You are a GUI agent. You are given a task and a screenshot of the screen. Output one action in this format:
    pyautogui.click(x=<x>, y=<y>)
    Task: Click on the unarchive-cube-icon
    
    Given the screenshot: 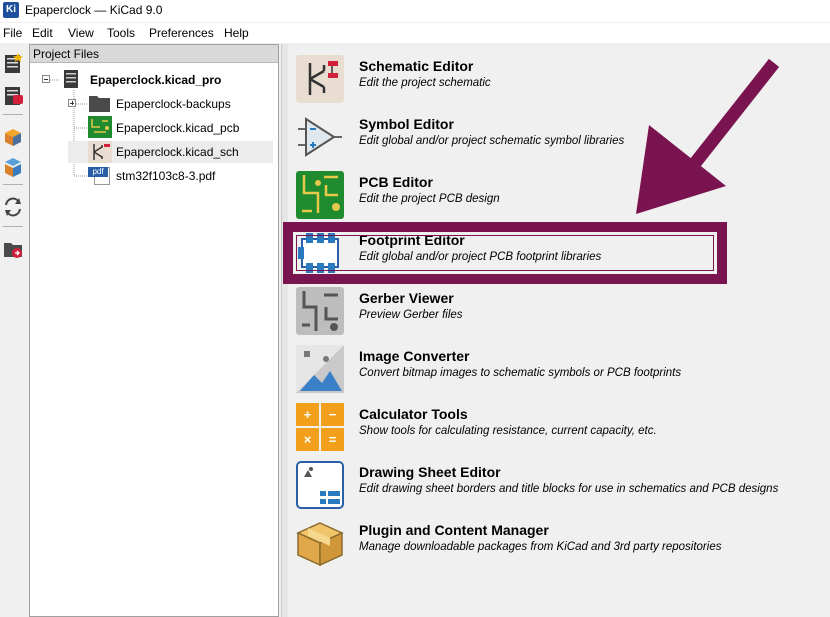 What is the action you would take?
    pyautogui.click(x=13, y=167)
    